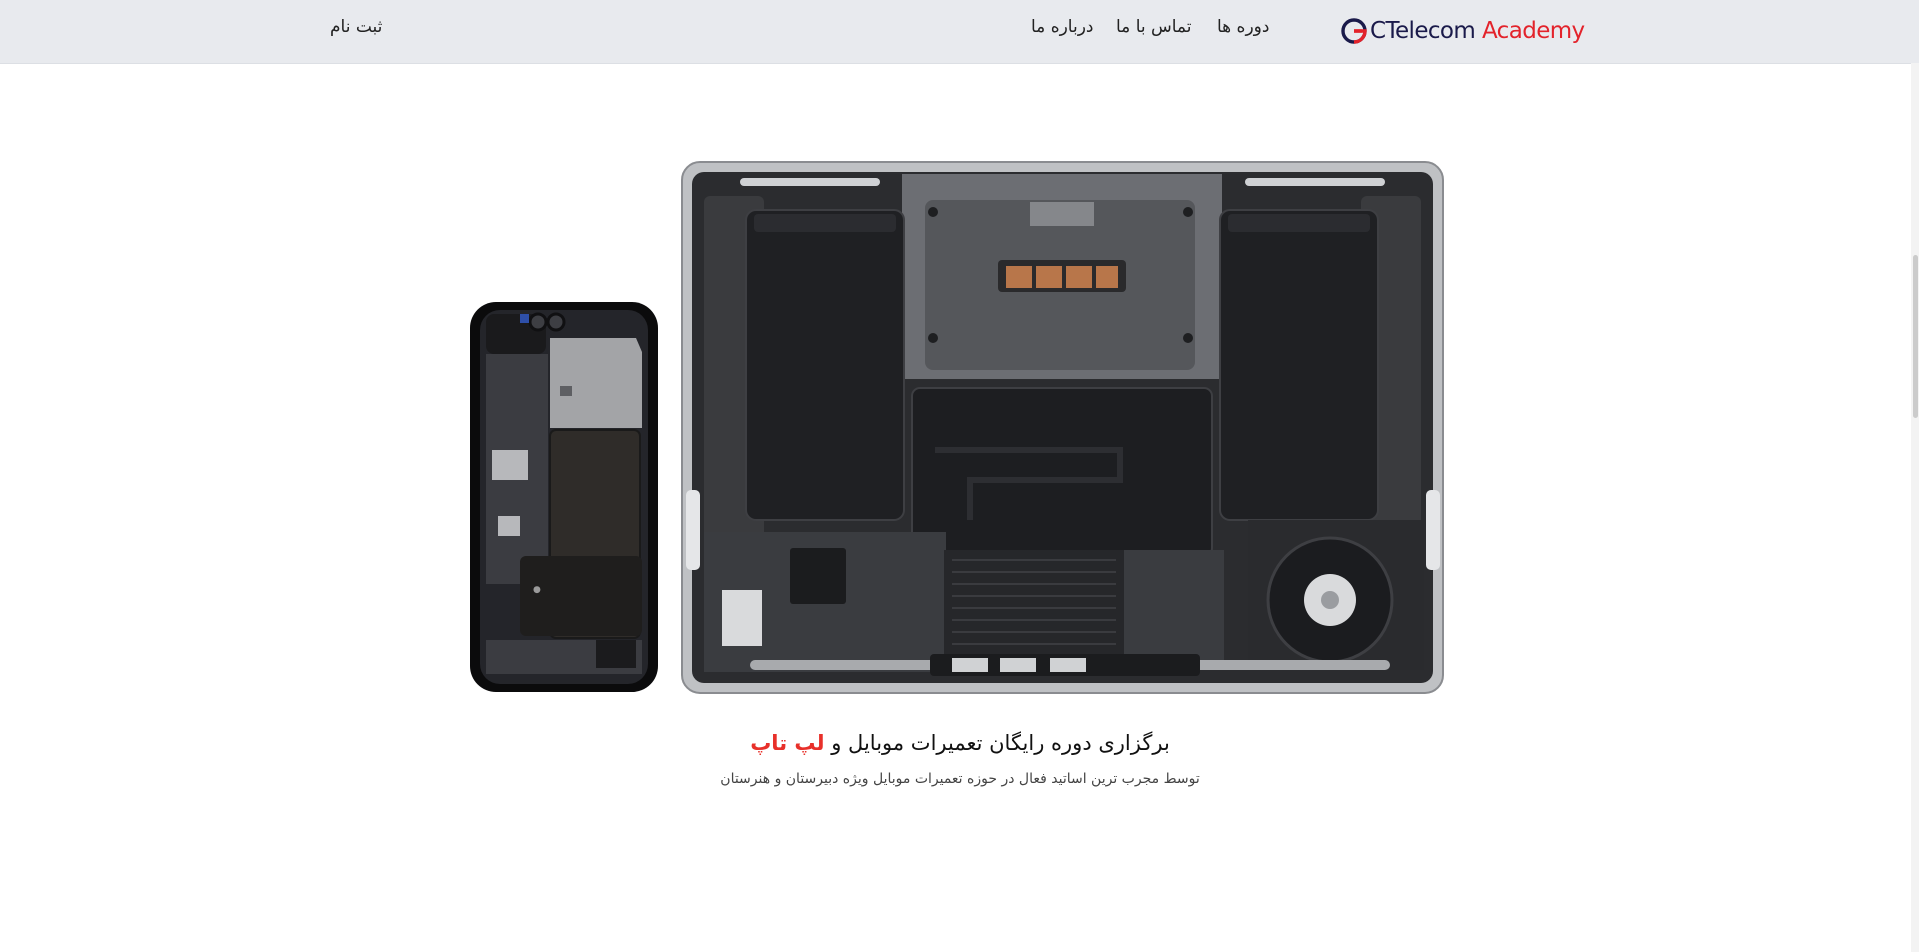 This screenshot has height=952, width=1919. Describe the element at coordinates (836, 743) in the screenshot. I see `hero-title-joiner: و` at that location.